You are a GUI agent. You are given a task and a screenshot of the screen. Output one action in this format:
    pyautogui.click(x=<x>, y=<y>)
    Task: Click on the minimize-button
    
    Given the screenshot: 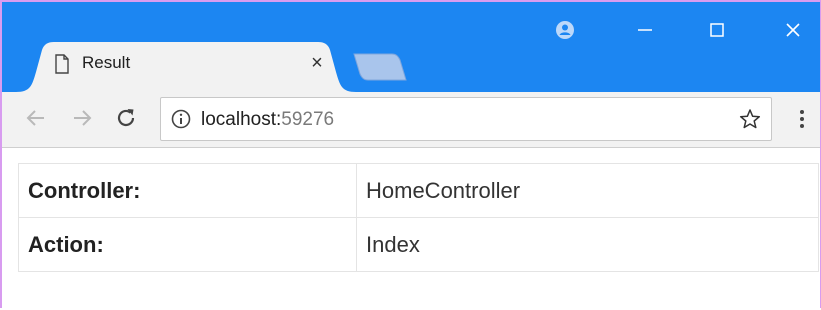 What is the action you would take?
    pyautogui.click(x=645, y=30)
    